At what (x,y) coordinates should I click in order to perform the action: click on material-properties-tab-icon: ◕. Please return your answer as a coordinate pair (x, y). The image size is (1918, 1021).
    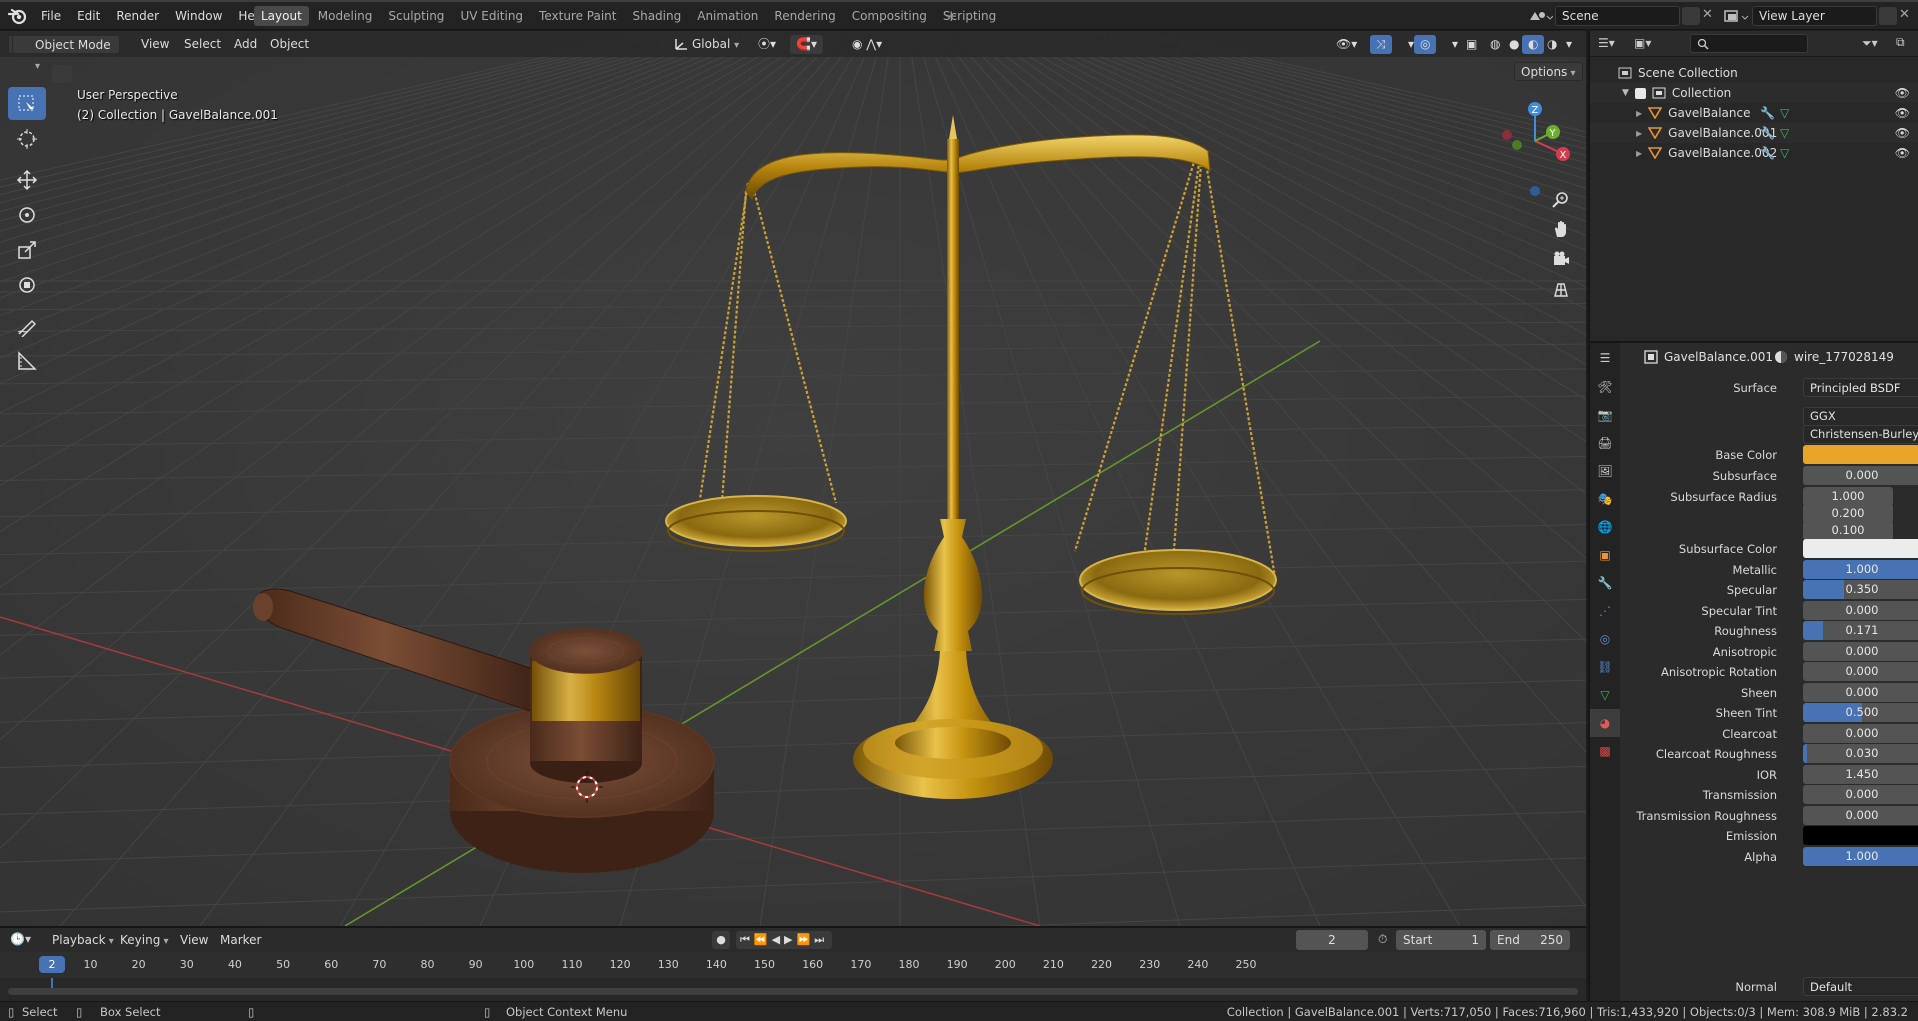
    Looking at the image, I should click on (1605, 723).